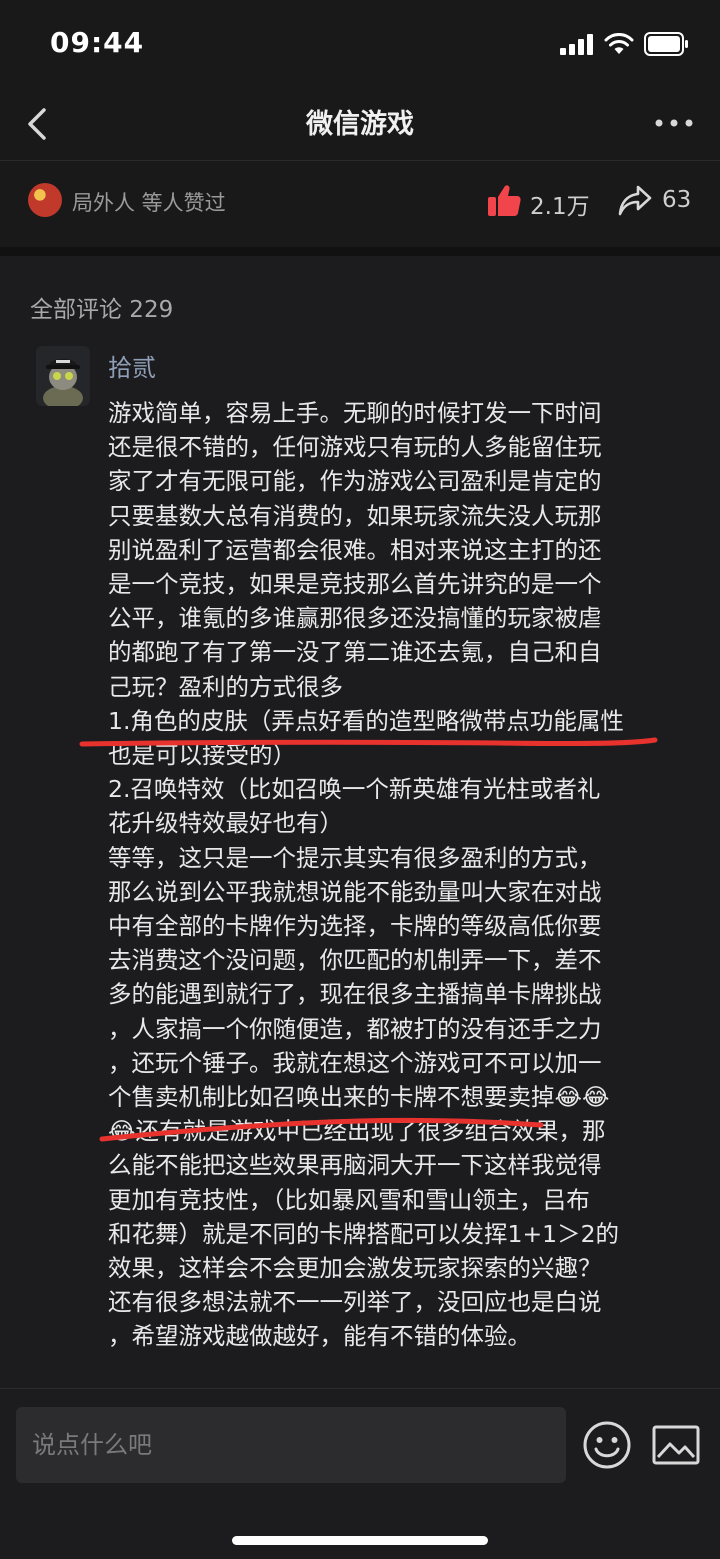 Image resolution: width=720 pixels, height=1559 pixels. Describe the element at coordinates (666, 44) in the screenshot. I see `battery-icon` at that location.